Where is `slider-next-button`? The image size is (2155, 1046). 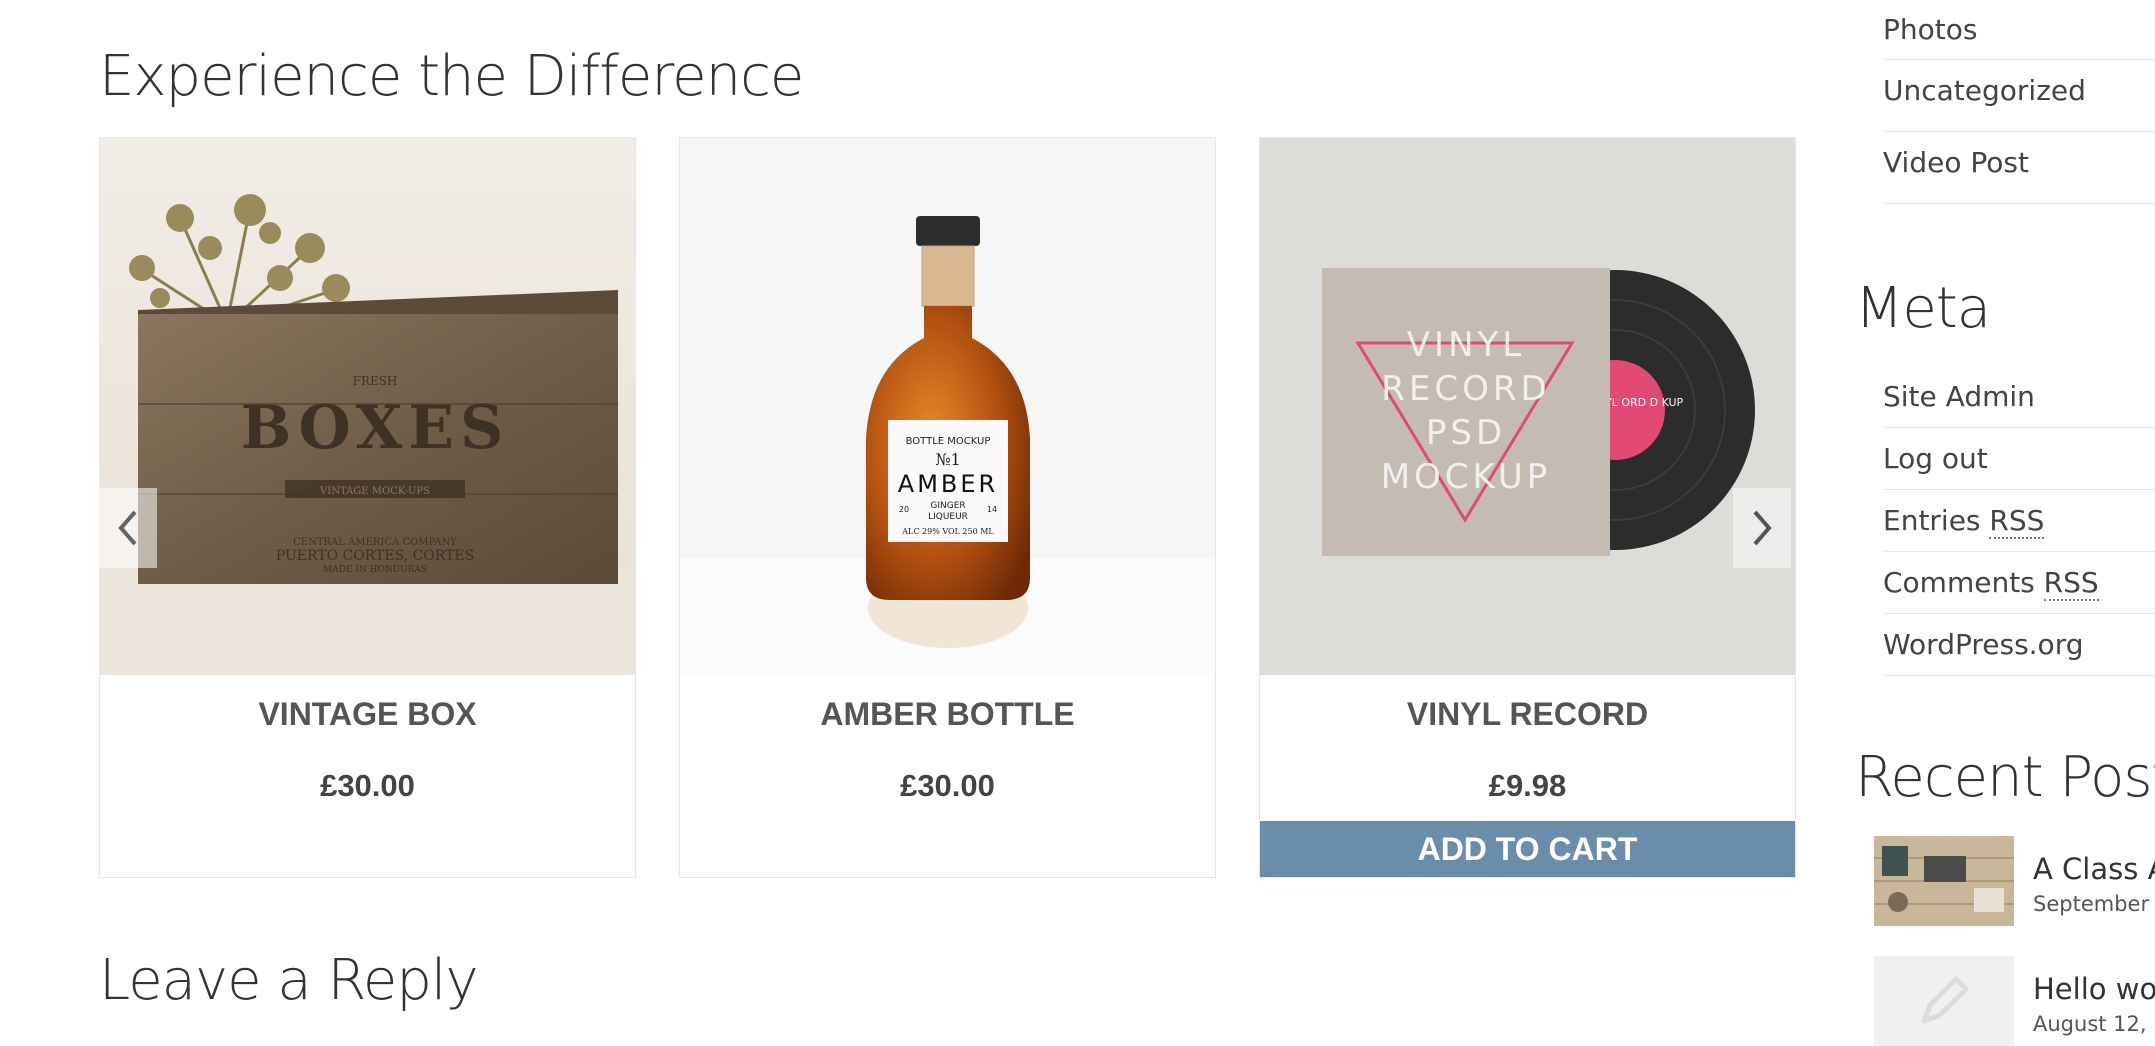 slider-next-button is located at coordinates (1762, 528).